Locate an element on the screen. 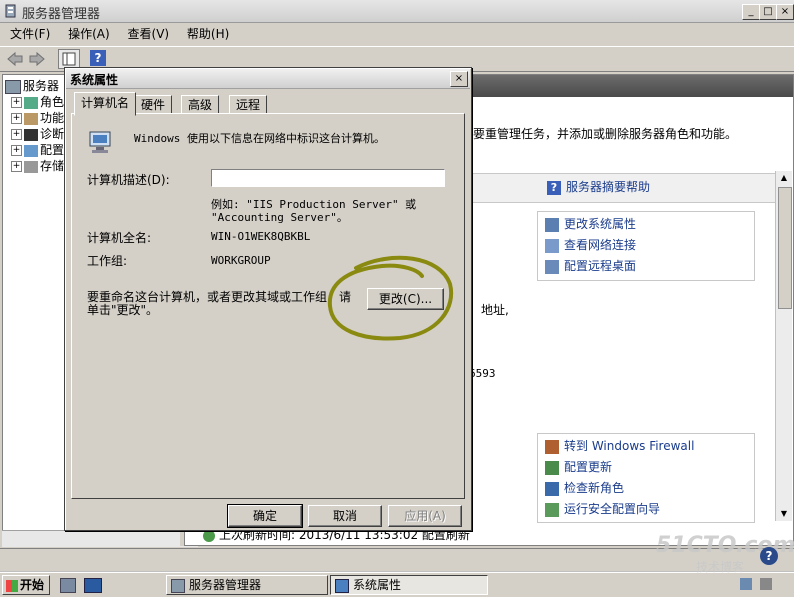 This screenshot has height=597, width=794. firewall-icon is located at coordinates (552, 446).